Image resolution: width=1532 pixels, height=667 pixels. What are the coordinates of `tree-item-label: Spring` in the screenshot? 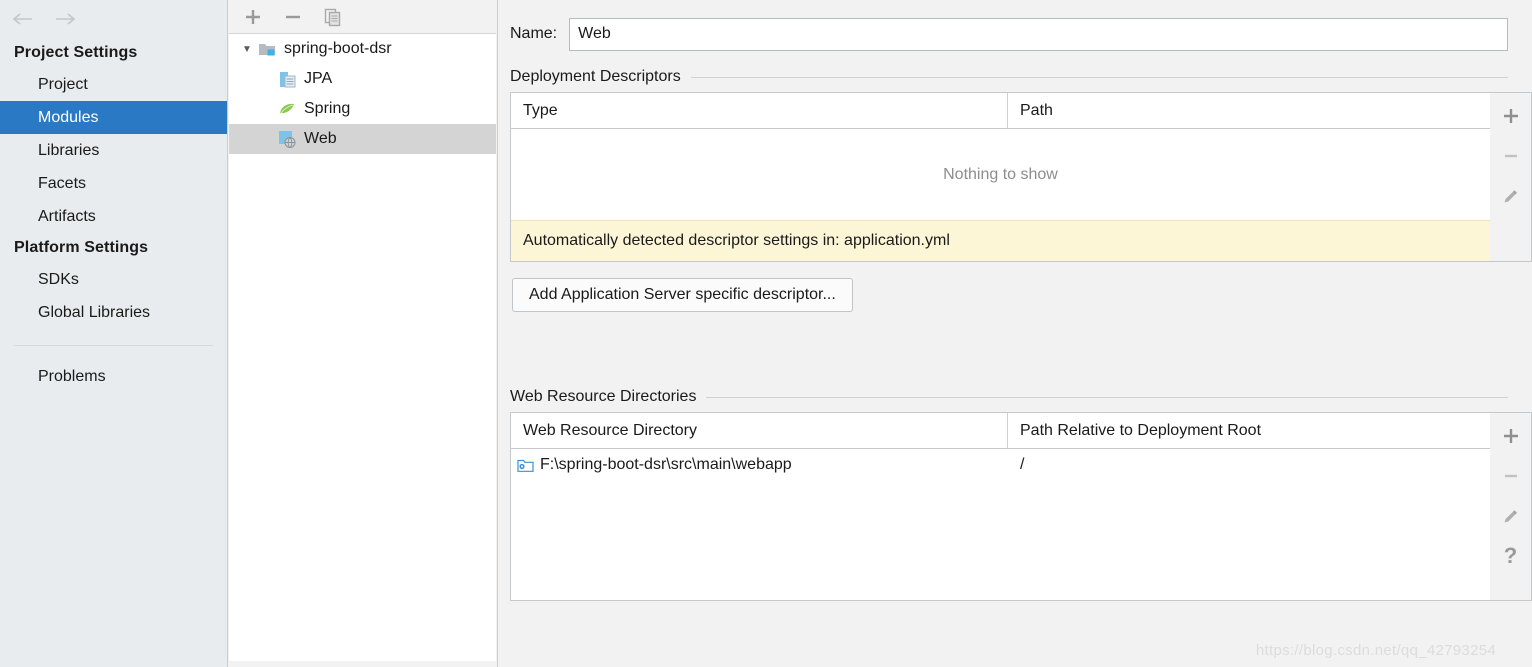 It's located at (327, 108).